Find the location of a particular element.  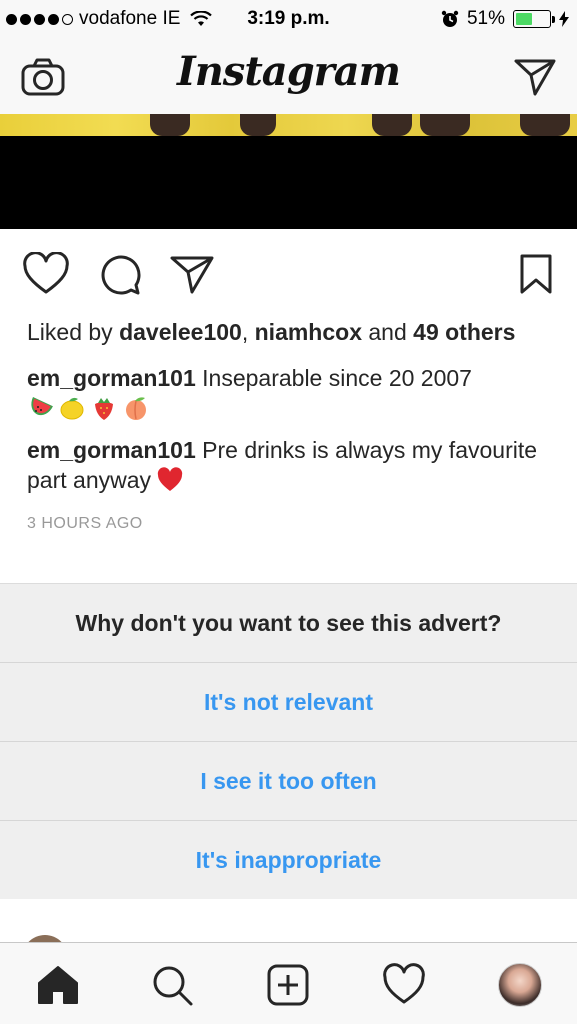

liker-username-2: niamhcox is located at coordinates (308, 332).